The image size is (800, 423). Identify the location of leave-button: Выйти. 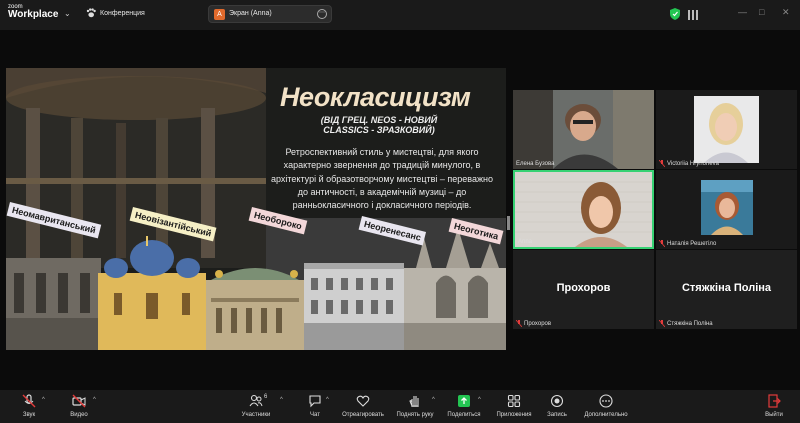
(774, 406).